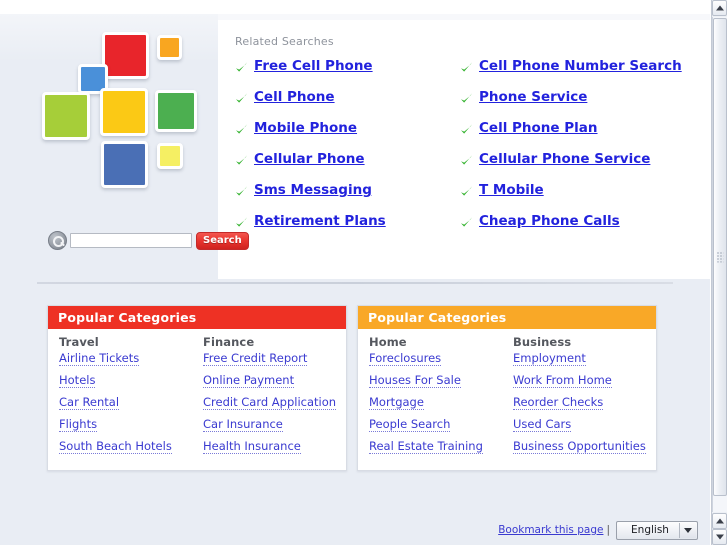  Describe the element at coordinates (579, 446) in the screenshot. I see `category-link: Business Opportunities` at that location.